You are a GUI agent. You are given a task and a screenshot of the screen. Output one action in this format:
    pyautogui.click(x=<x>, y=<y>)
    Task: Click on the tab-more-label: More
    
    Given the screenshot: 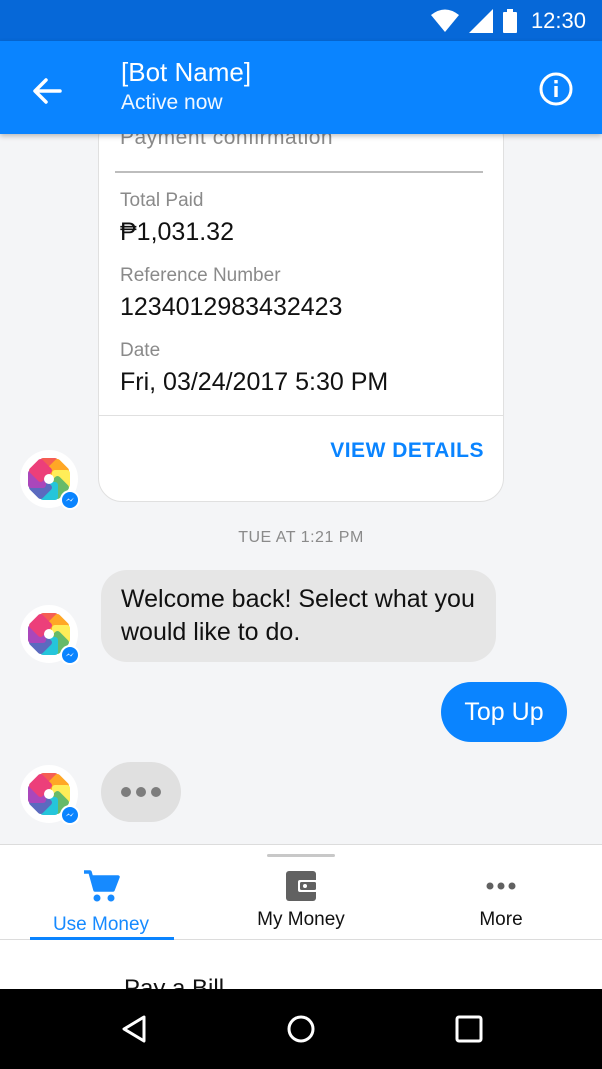 What is the action you would take?
    pyautogui.click(x=501, y=919)
    